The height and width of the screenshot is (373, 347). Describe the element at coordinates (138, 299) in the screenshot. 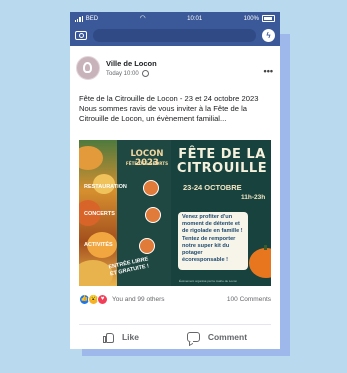

I see `reaction-summary: You and 99 others` at that location.